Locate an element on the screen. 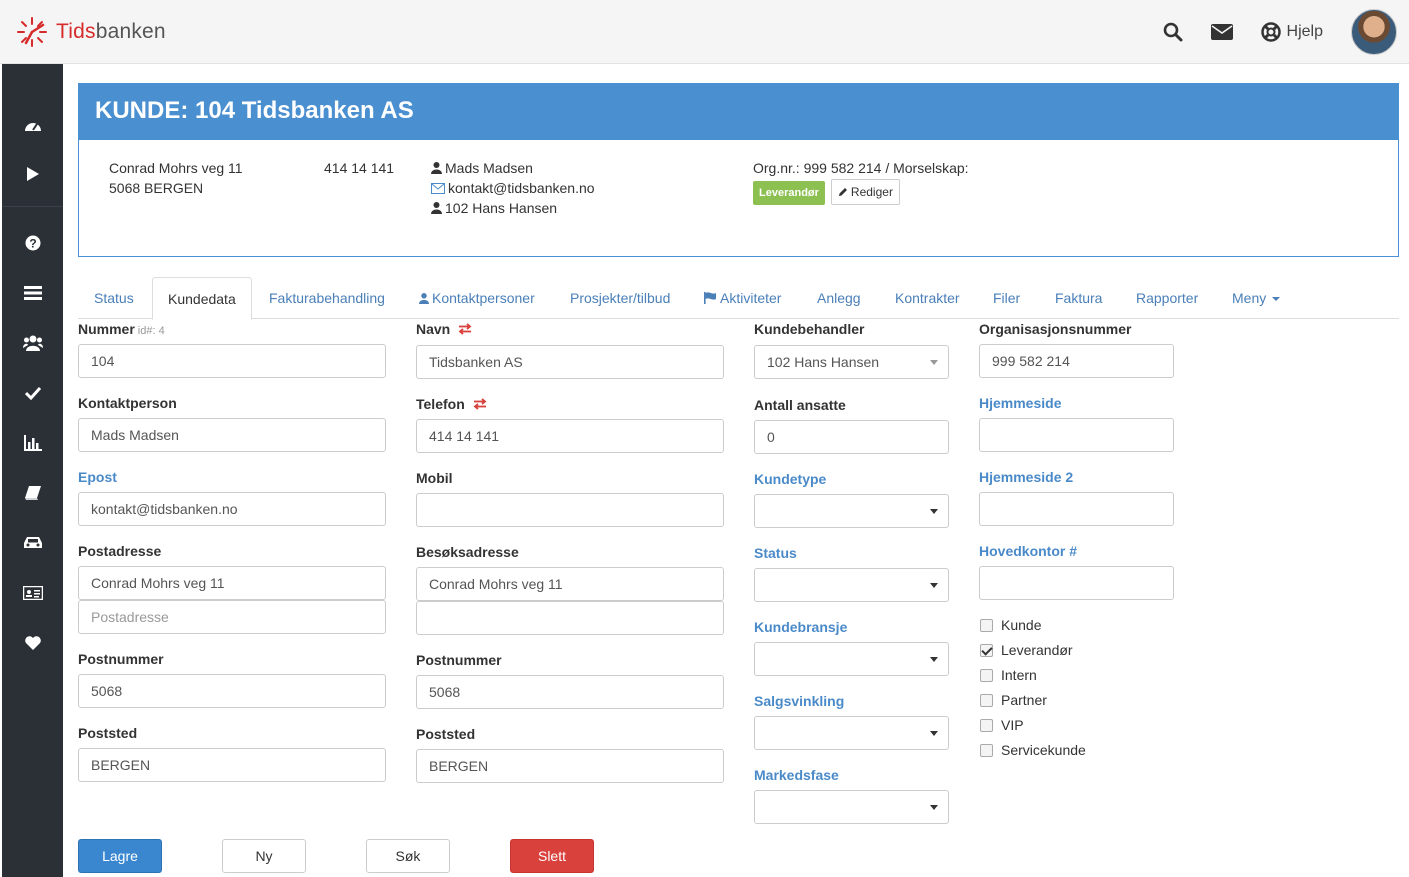  checkbox-servicekunde: Servicekunde is located at coordinates (1032, 750).